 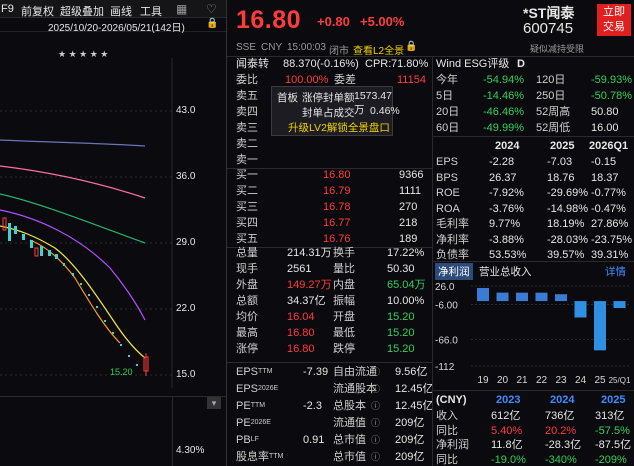 What do you see at coordinates (247, 389) in the screenshot?
I see `valuation-name: EPS` at bounding box center [247, 389].